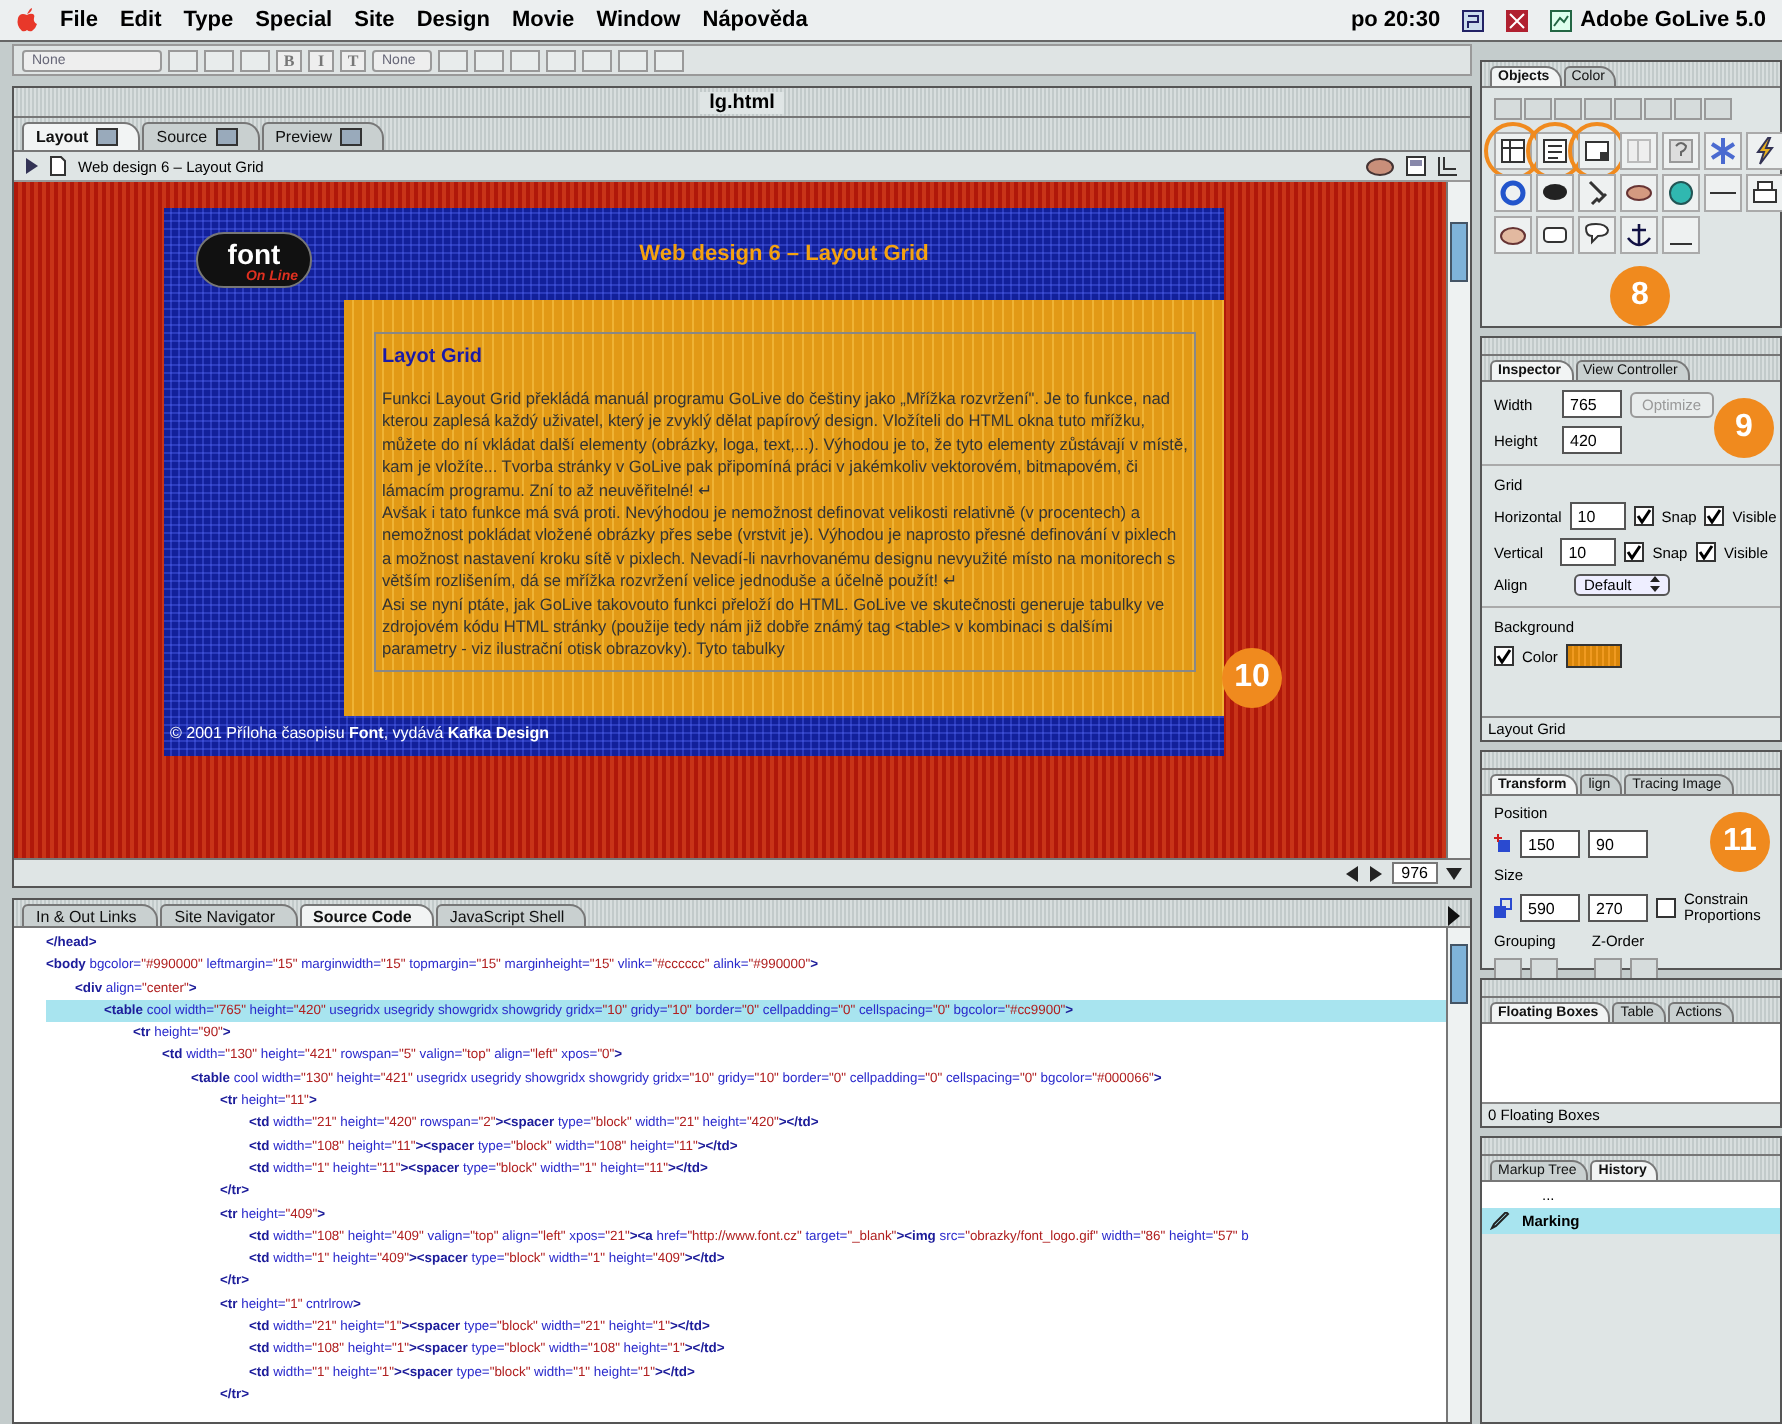  What do you see at coordinates (1351, 873) in the screenshot?
I see `arrow-left-icon` at bounding box center [1351, 873].